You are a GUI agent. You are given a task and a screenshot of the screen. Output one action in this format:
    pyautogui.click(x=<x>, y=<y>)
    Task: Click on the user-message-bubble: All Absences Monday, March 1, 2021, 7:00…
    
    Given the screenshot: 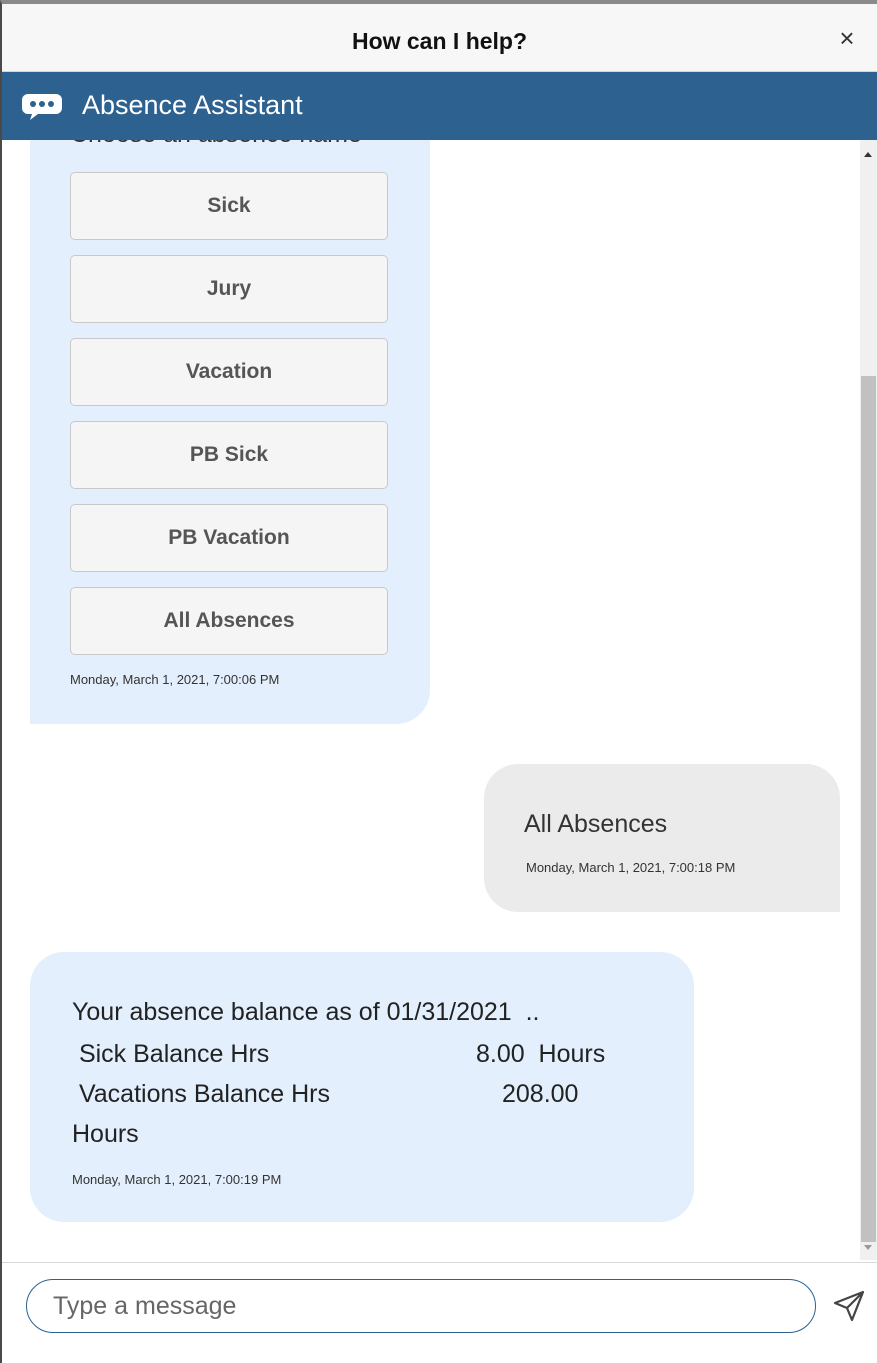 What is the action you would take?
    pyautogui.click(x=662, y=838)
    